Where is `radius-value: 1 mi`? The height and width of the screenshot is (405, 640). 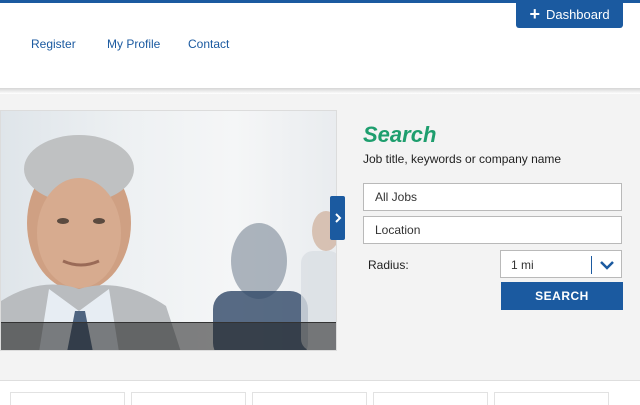
radius-value: 1 mi is located at coordinates (522, 265).